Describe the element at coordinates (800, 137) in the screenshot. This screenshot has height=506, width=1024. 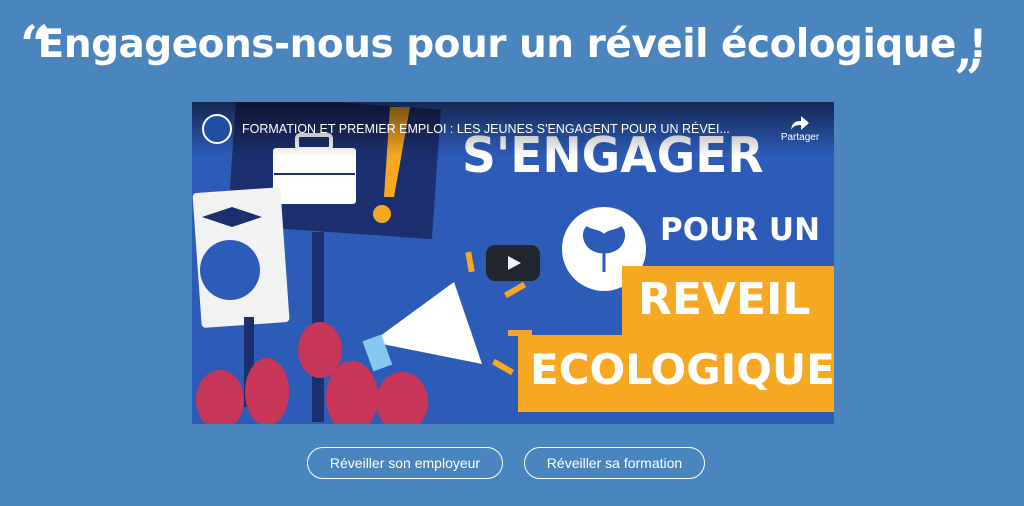
I see `share-label: Partager` at that location.